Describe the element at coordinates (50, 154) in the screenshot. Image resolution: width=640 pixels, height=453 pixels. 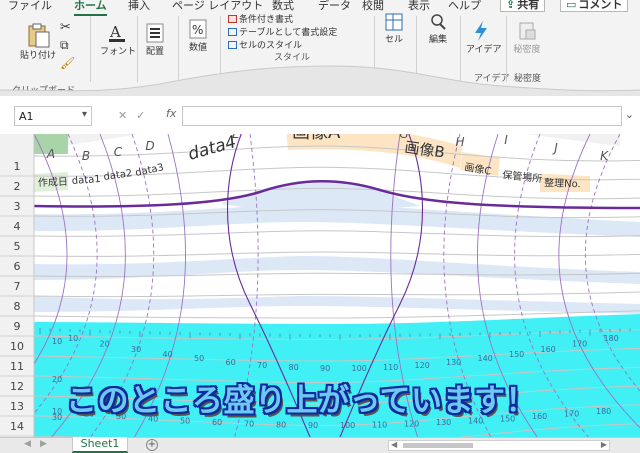
I see `column-header: A` at that location.